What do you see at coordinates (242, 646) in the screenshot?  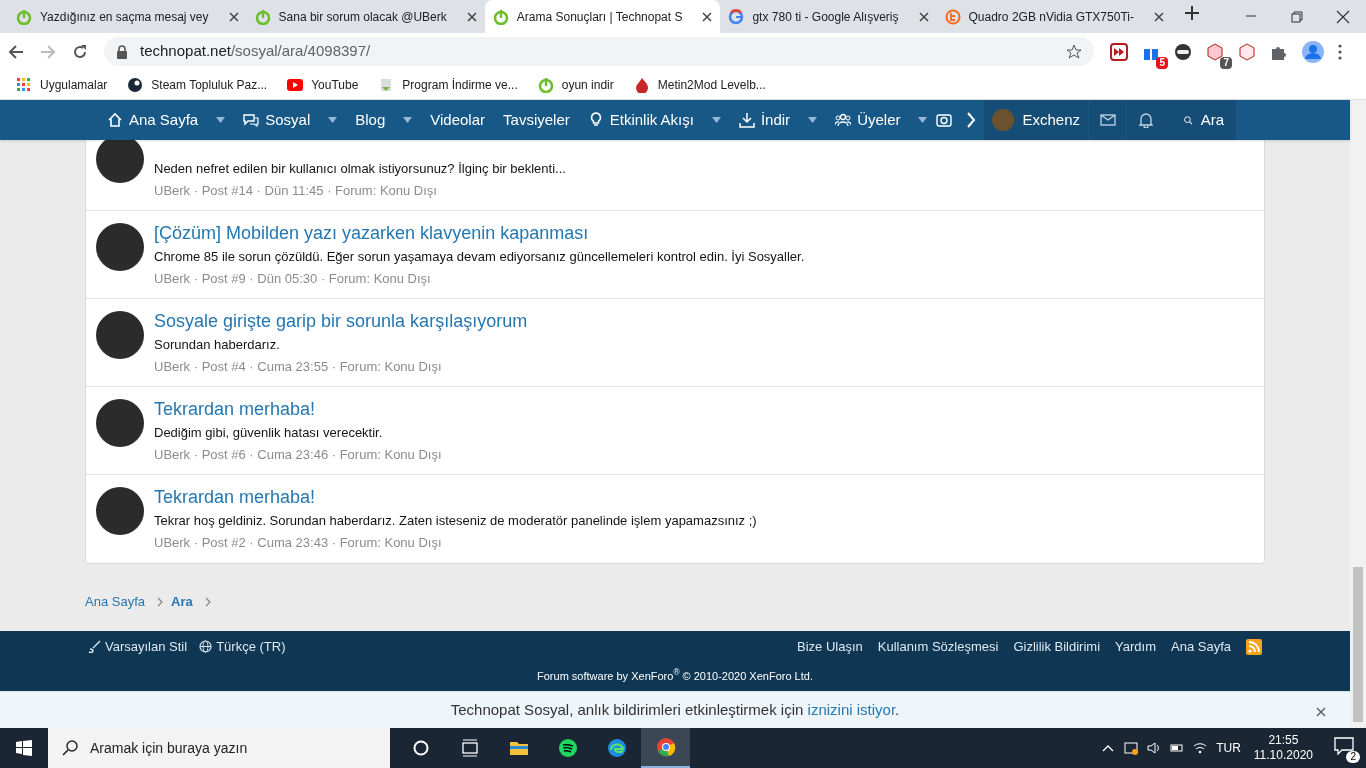 I see `footer-link: Türkçe (TR)` at bounding box center [242, 646].